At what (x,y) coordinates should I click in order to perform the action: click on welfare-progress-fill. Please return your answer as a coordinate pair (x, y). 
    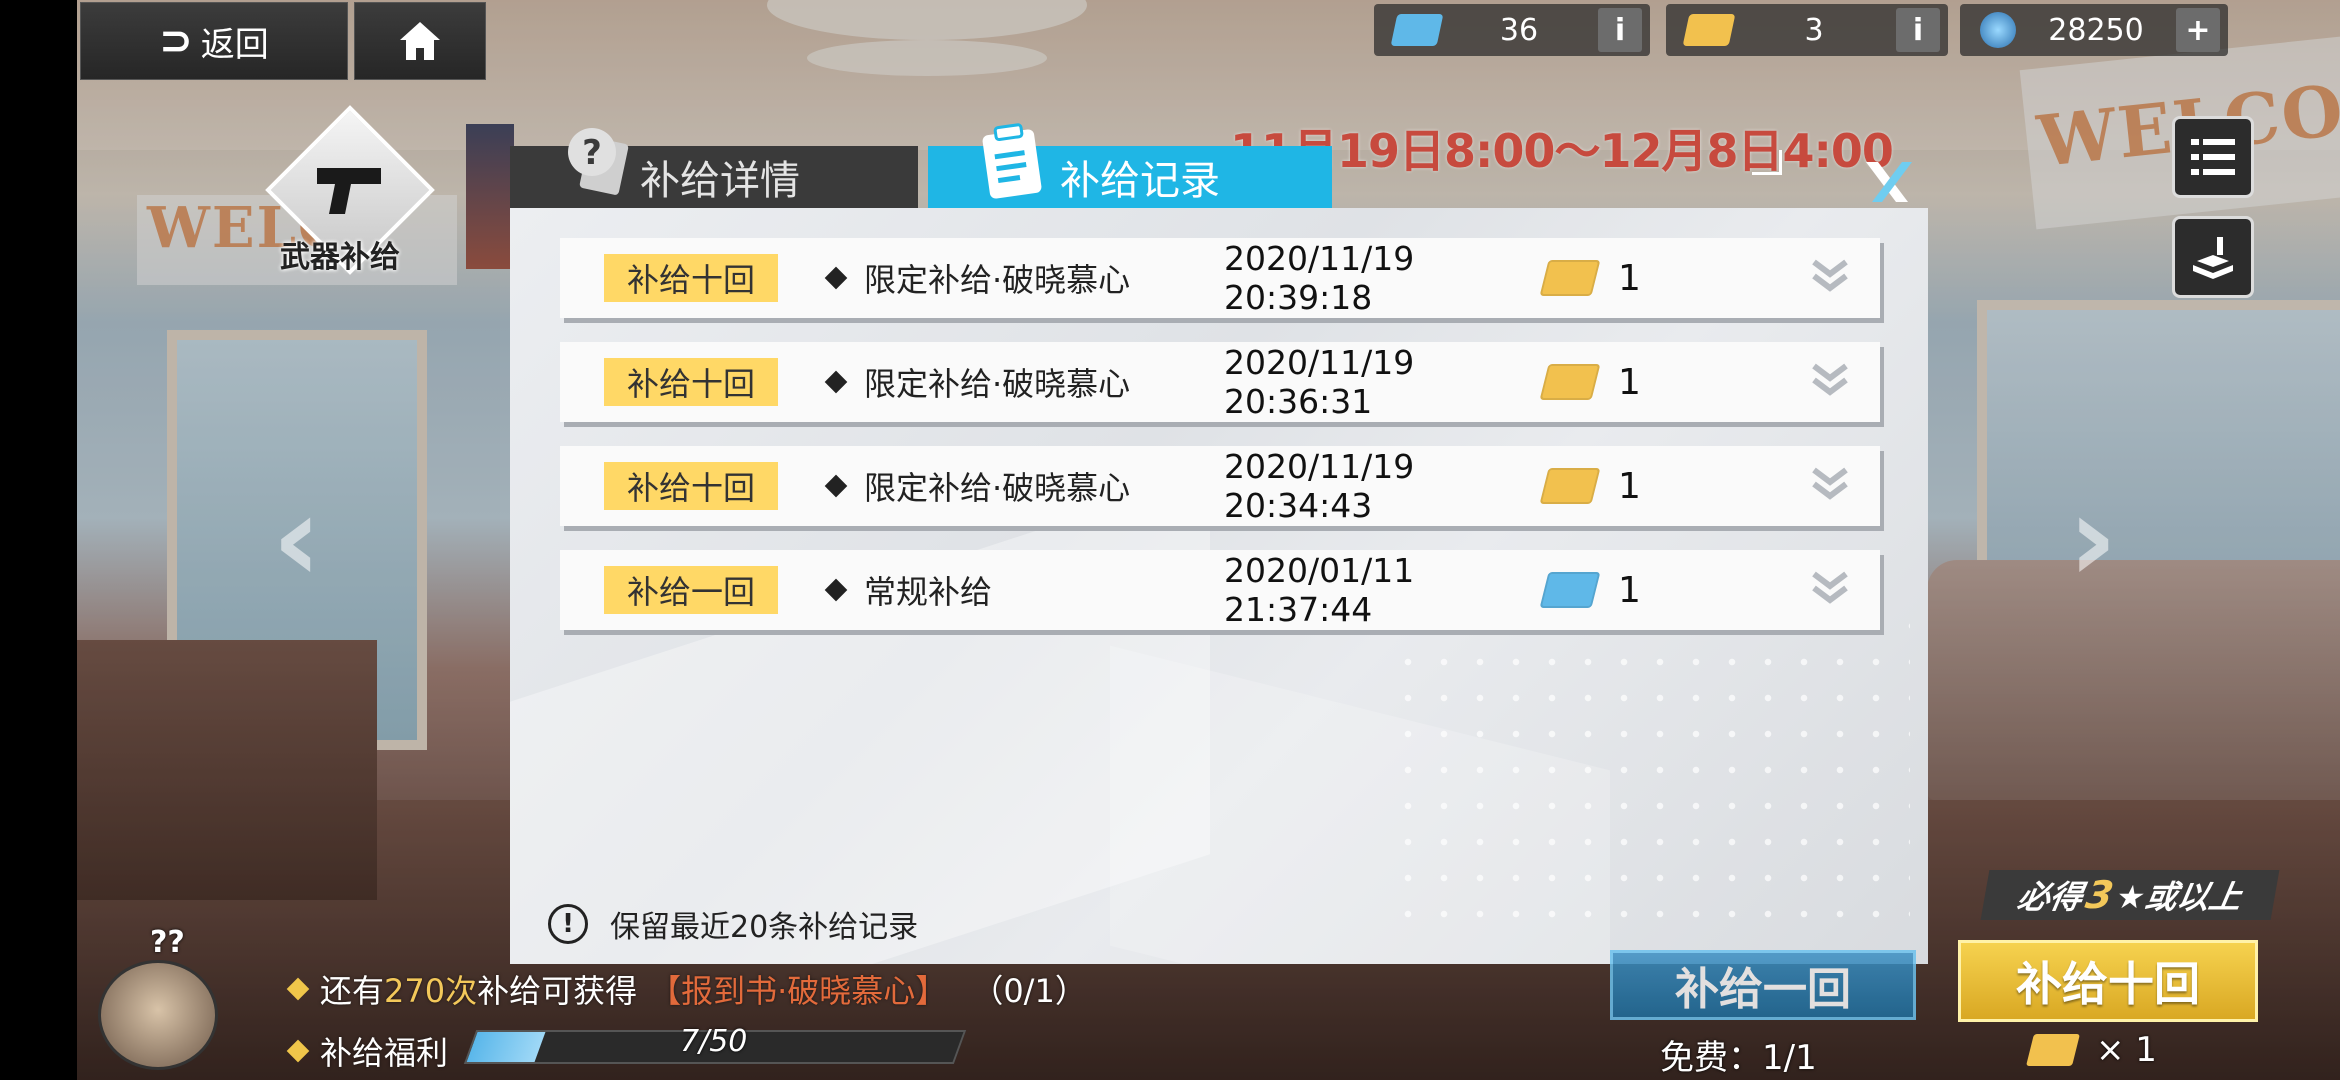
    Looking at the image, I should click on (506, 1047).